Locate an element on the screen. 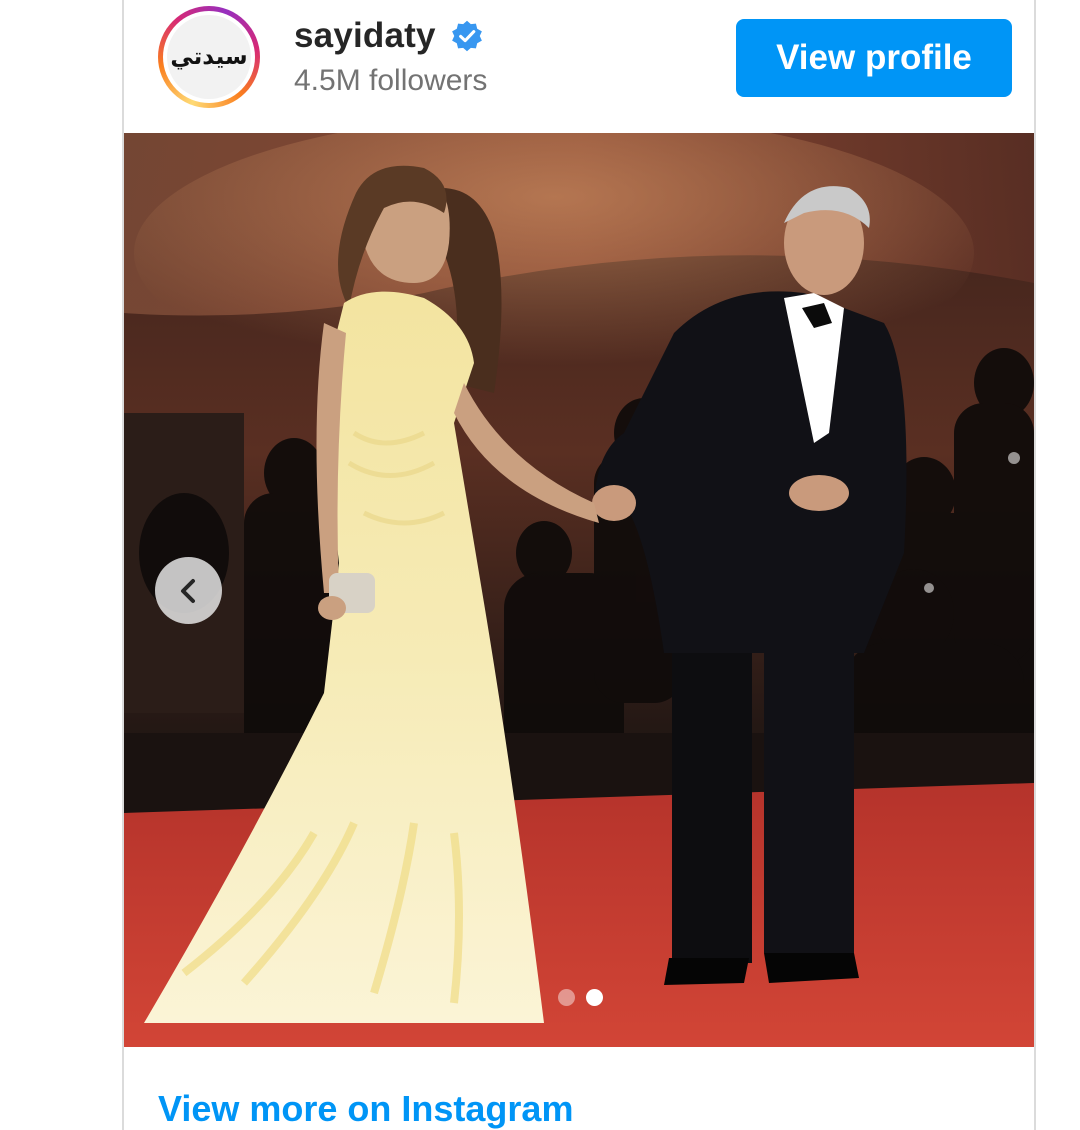 The image size is (1080, 1130). follower-count: 4.5M followers is located at coordinates (391, 80).